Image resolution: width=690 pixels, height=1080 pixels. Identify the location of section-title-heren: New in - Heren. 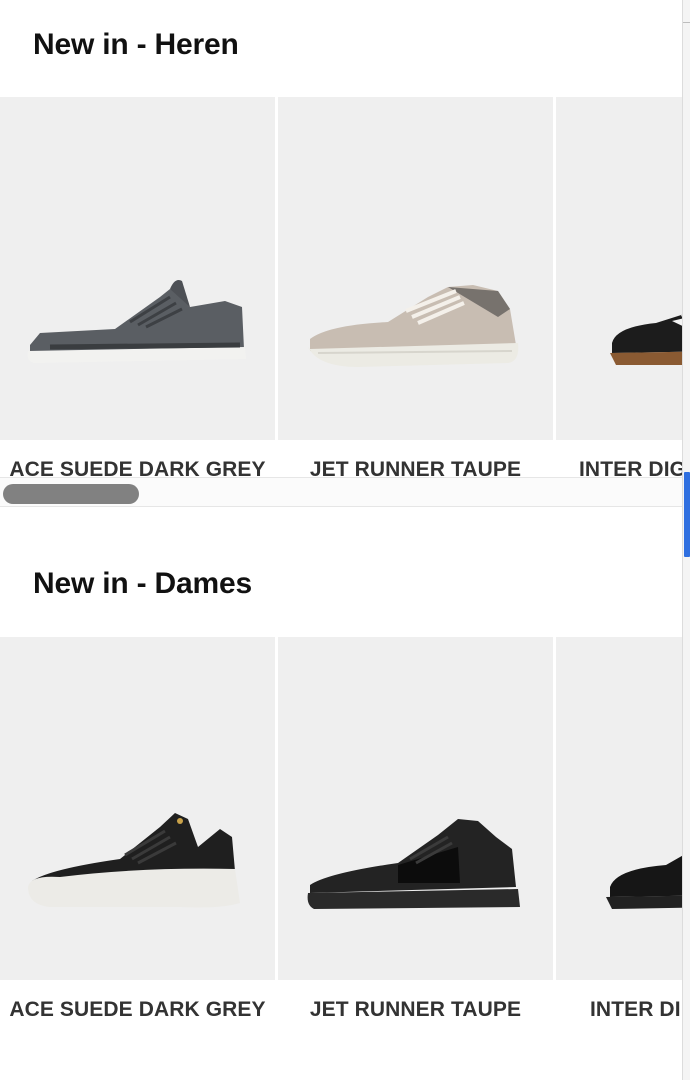
(136, 44).